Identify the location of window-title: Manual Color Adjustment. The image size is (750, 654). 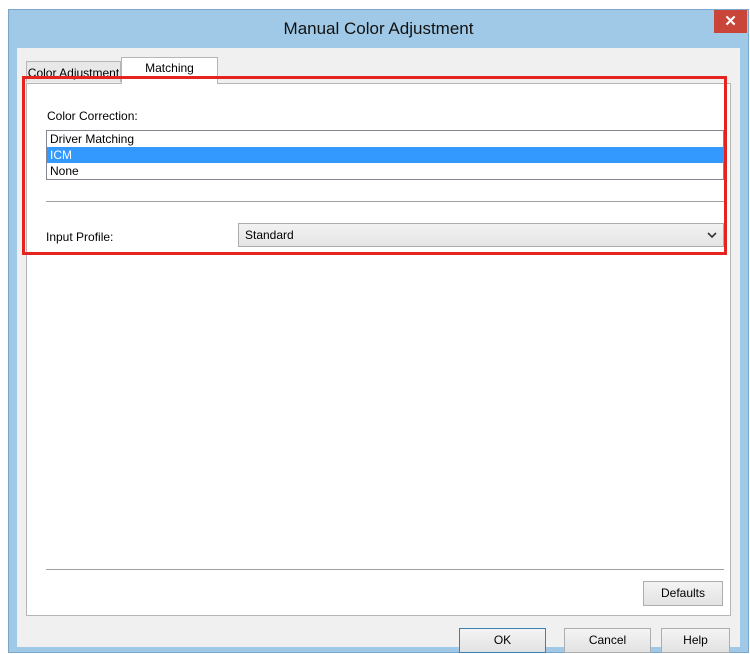
(378, 28).